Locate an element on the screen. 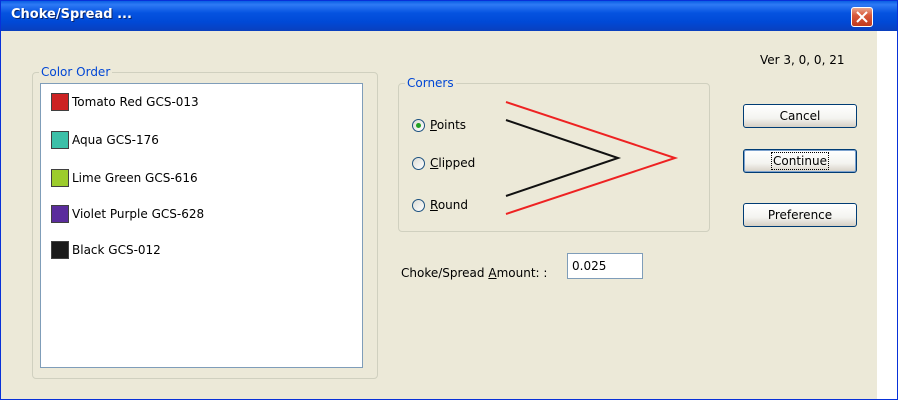 The height and width of the screenshot is (400, 898). preference-button-label: Preference is located at coordinates (800, 215).